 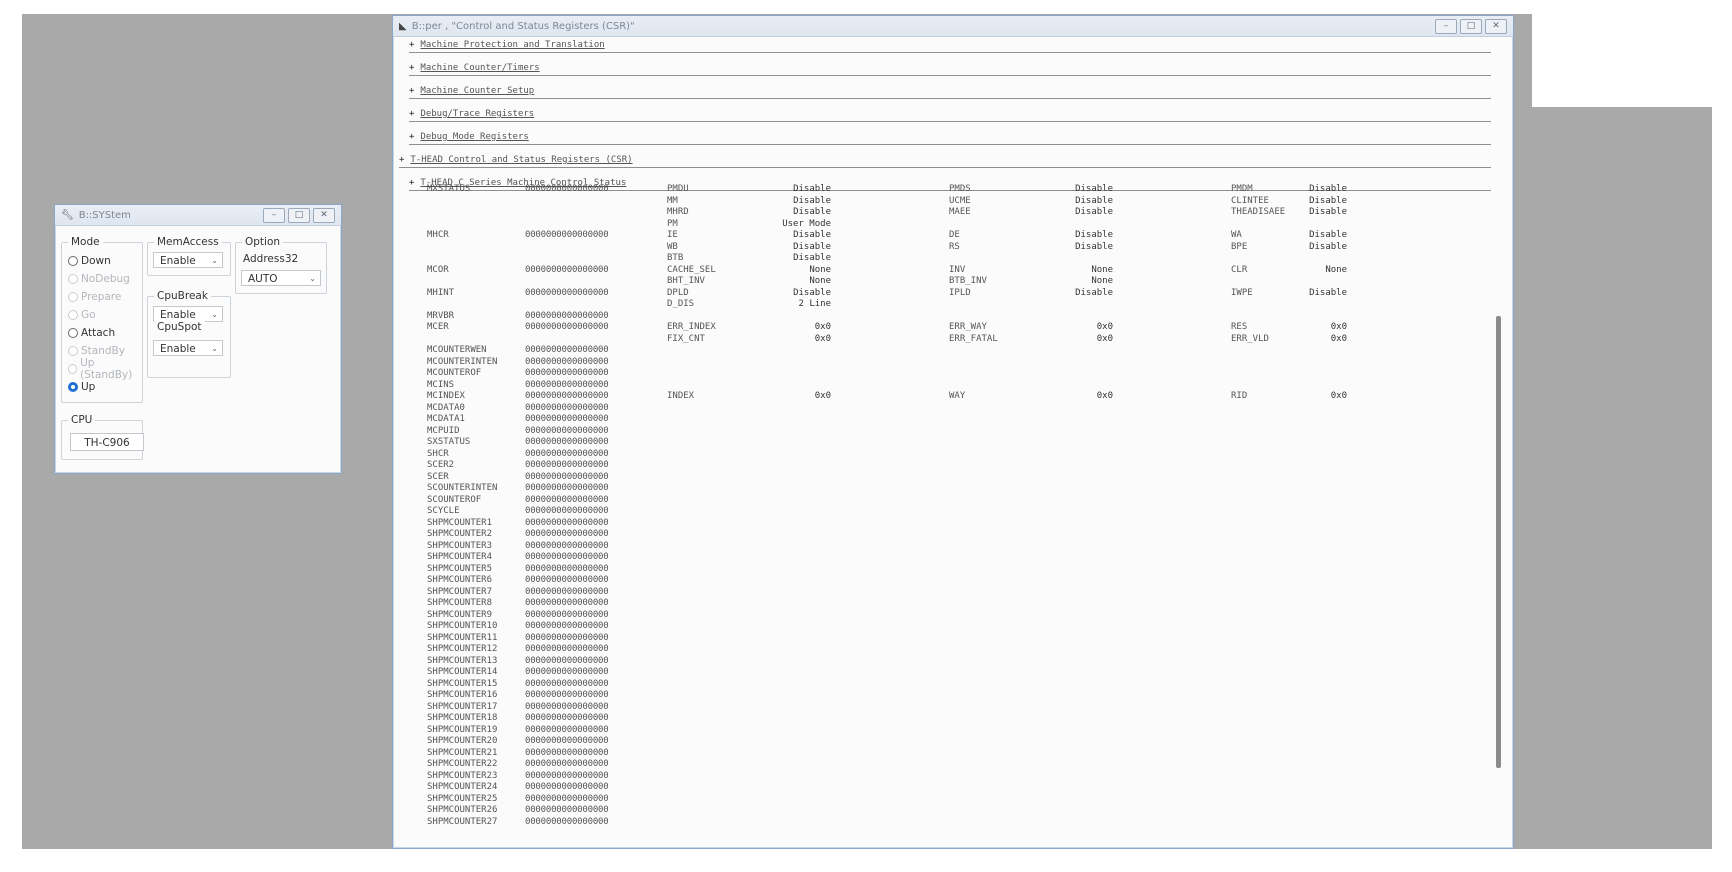 I want to click on register-name: SHPMCOUNTER18, so click(x=462, y=718).